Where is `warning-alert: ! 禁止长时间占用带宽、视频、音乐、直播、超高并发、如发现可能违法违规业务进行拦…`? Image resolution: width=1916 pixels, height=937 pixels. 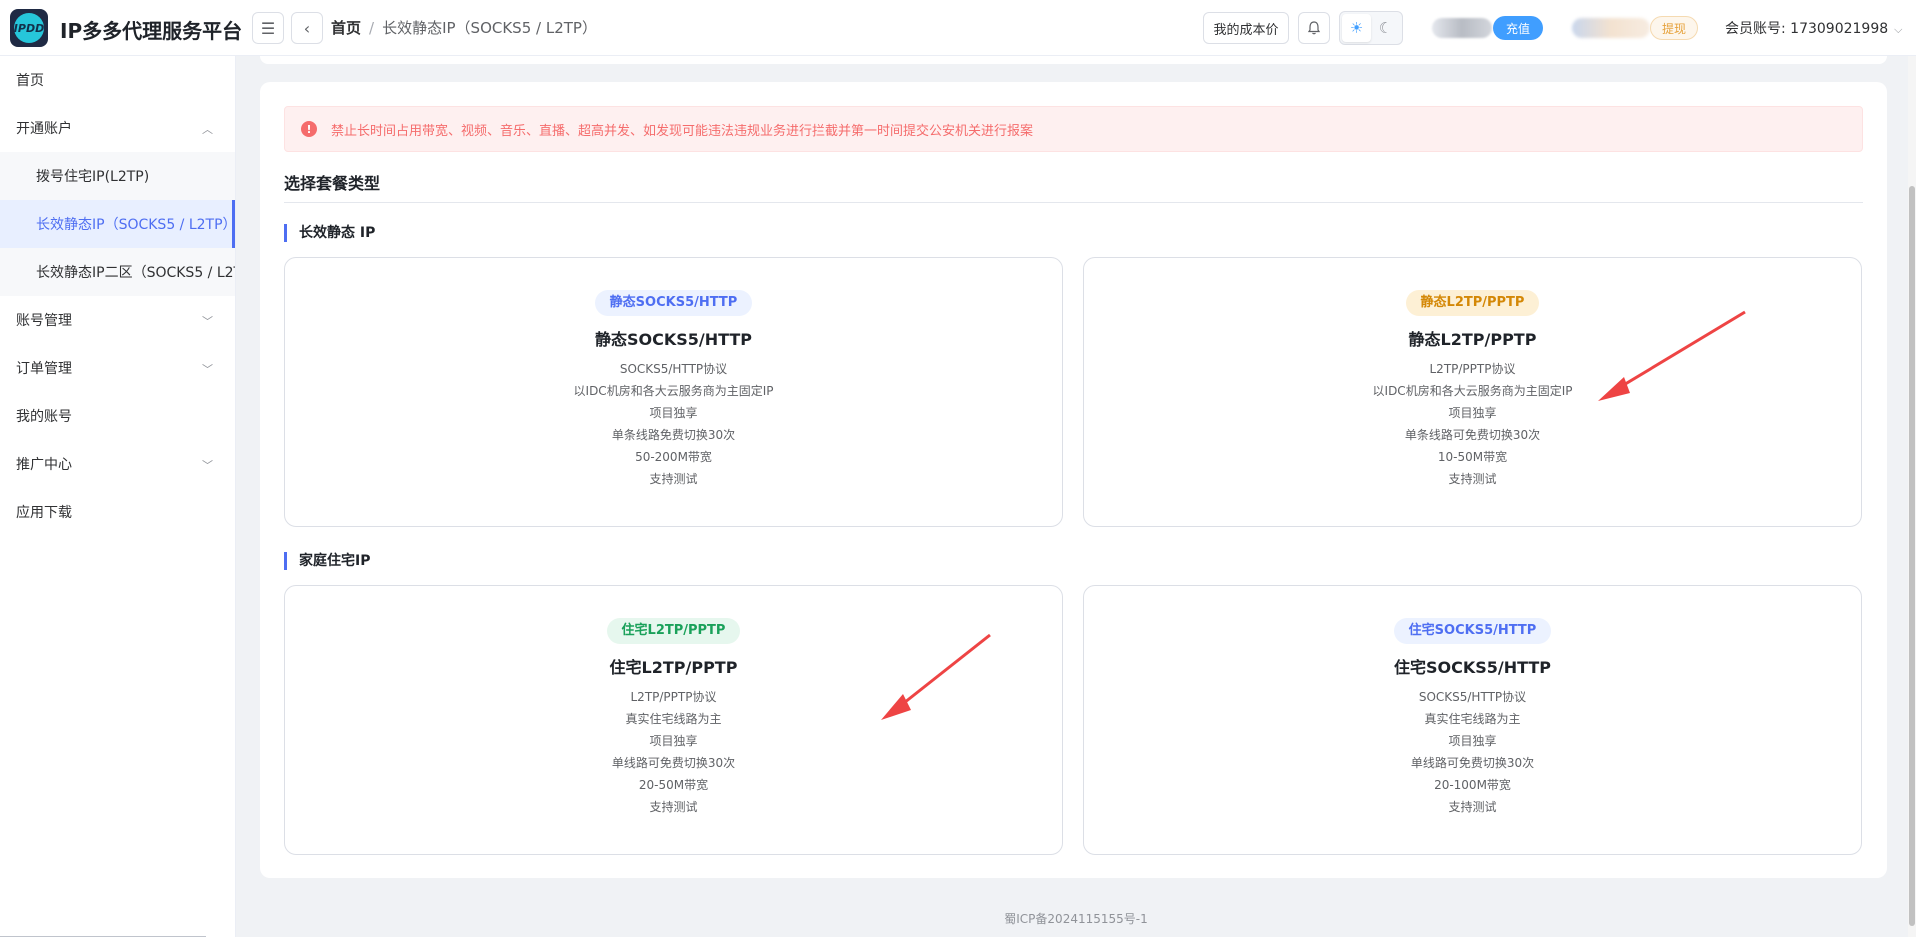
warning-alert: ! 禁止长时间占用带宽、视频、音乐、直播、超高并发、如发现可能违法违规业务进行拦… is located at coordinates (1073, 129).